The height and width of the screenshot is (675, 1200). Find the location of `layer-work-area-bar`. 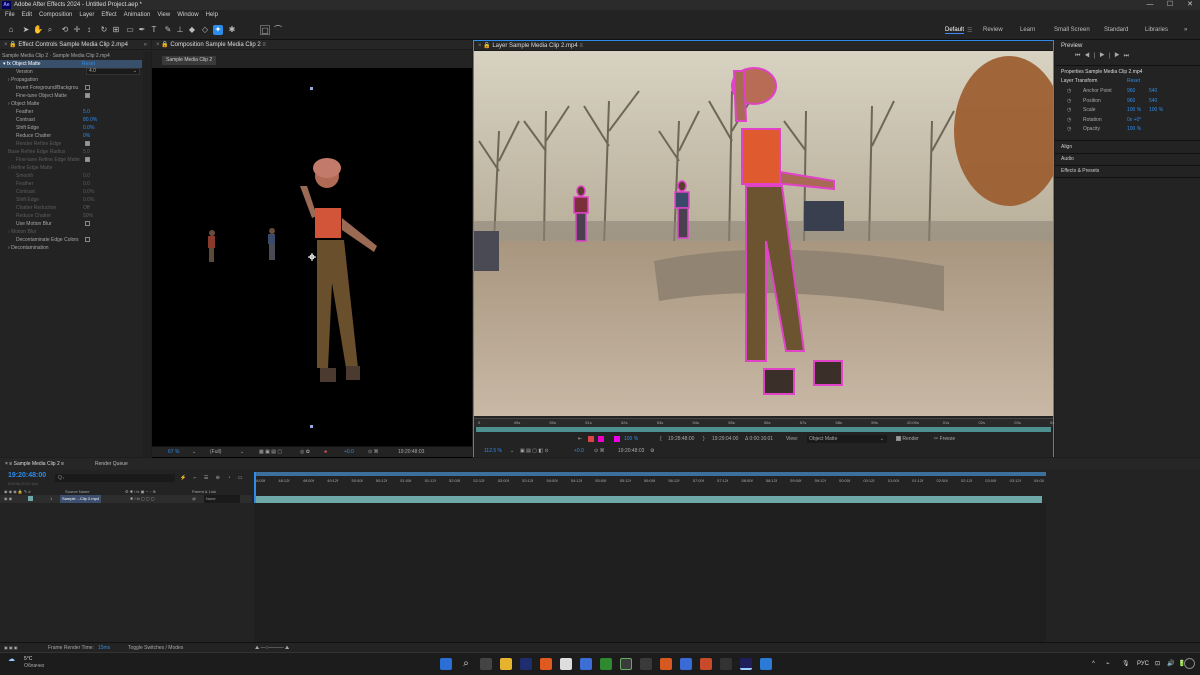

layer-work-area-bar is located at coordinates (763, 429).